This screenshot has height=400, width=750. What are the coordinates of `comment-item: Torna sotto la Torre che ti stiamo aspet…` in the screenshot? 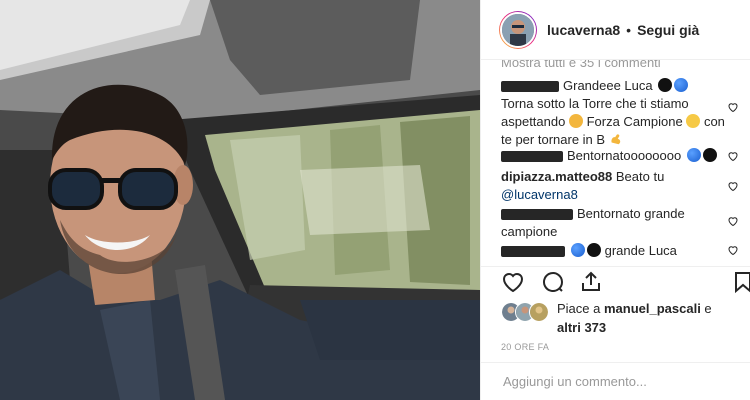 It's located at (615, 122).